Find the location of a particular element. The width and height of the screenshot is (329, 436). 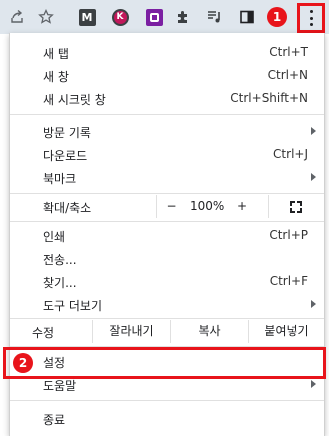

menu-shortcut: Ctrl+T is located at coordinates (288, 52).